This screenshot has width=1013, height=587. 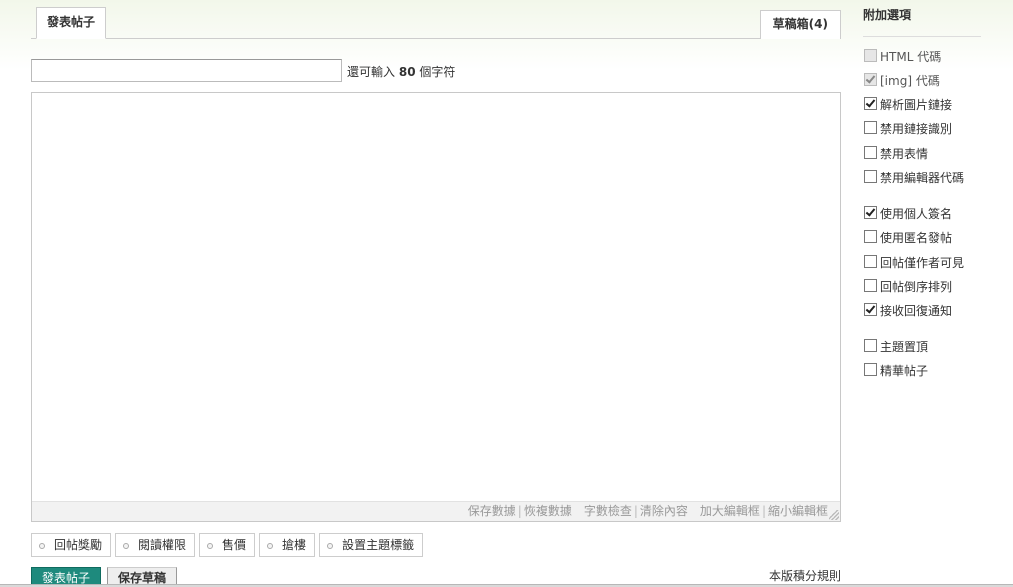 What do you see at coordinates (798, 511) in the screenshot?
I see `shrink-editor-link: 縮小編輯框` at bounding box center [798, 511].